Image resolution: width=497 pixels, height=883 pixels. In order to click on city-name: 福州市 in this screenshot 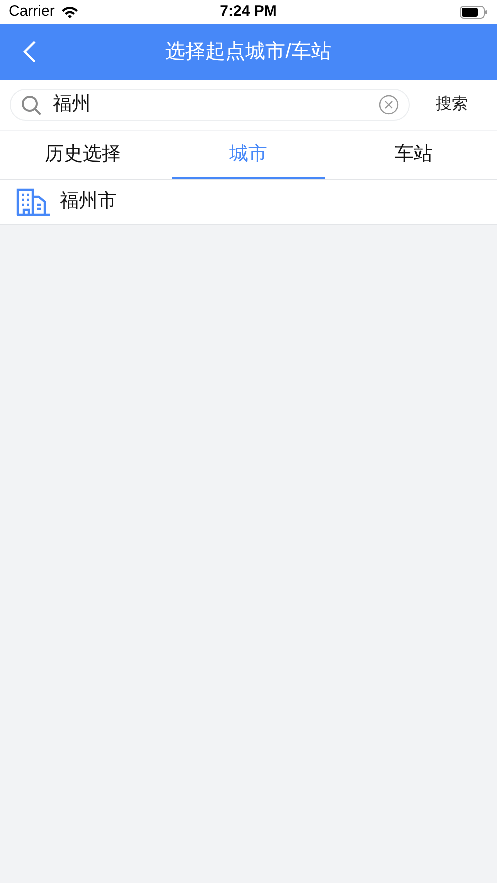, I will do `click(88, 202)`.